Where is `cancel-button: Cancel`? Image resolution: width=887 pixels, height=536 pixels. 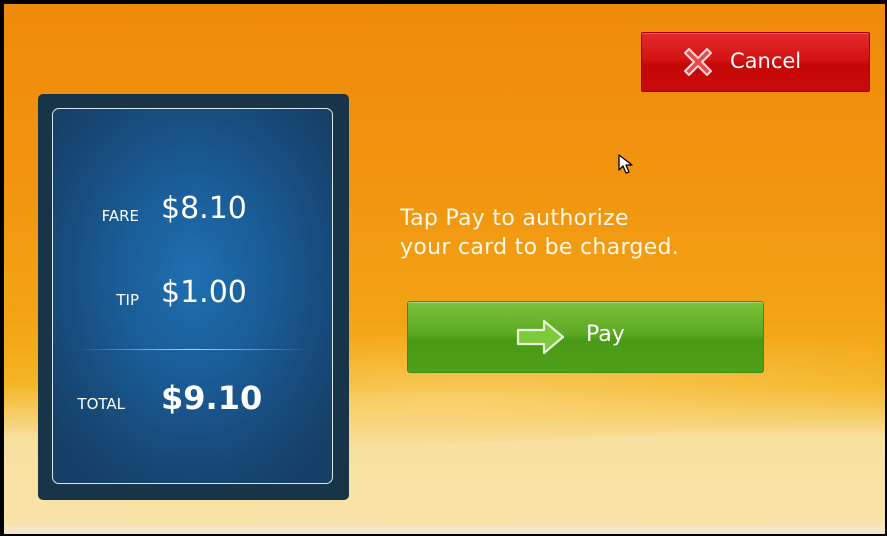
cancel-button: Cancel is located at coordinates (755, 62).